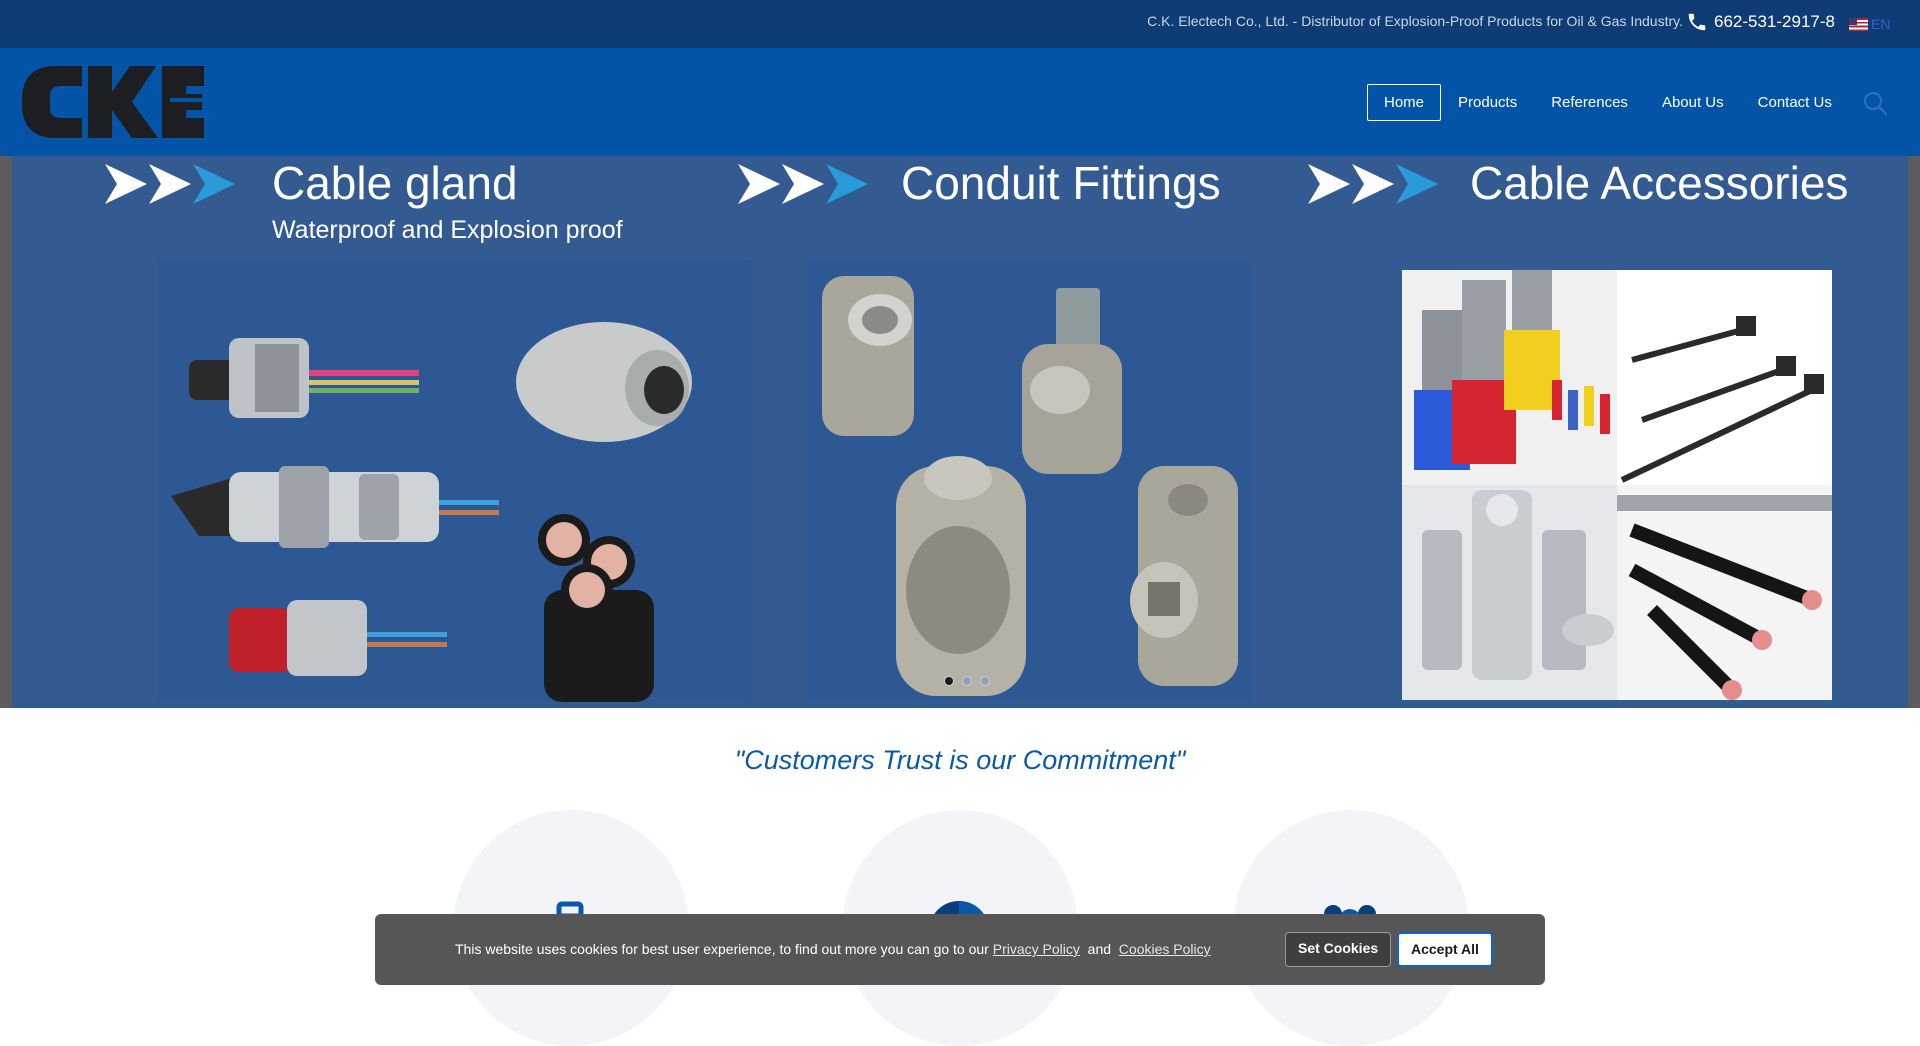 This screenshot has height=1046, width=1920. I want to click on search-icon, so click(1875, 103).